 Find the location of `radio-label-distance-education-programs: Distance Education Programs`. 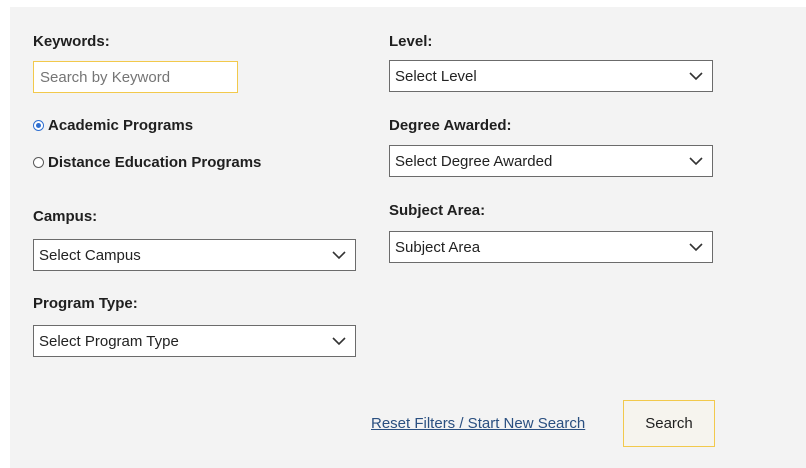

radio-label-distance-education-programs: Distance Education Programs is located at coordinates (155, 162).